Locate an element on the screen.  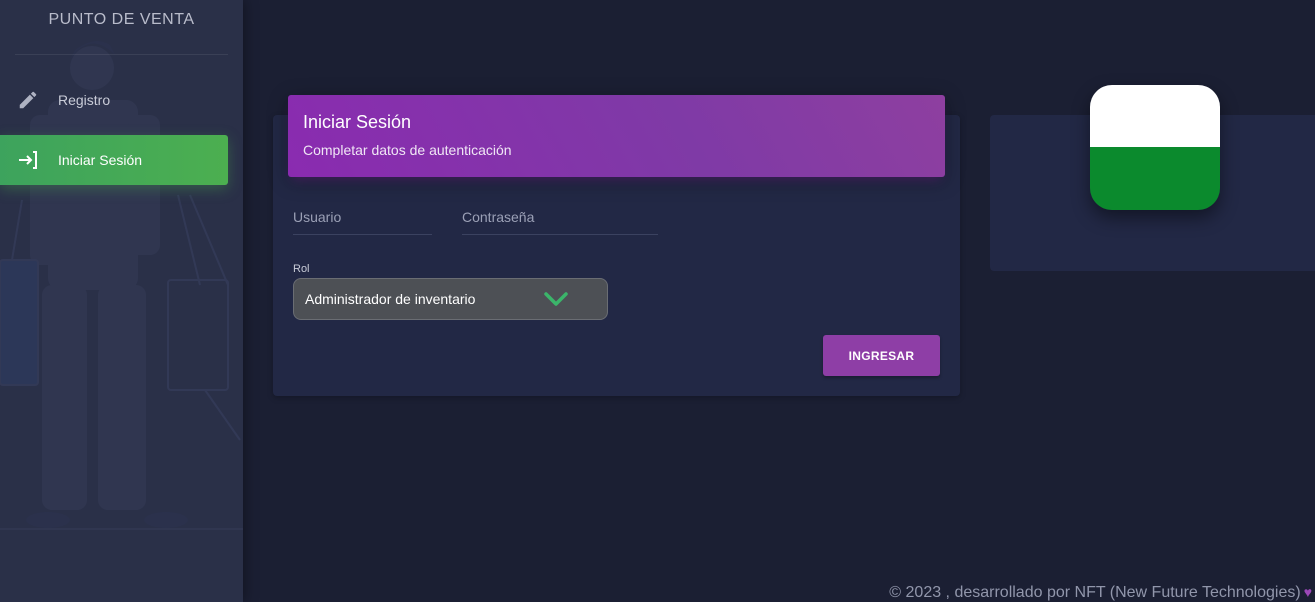
sidebar-nav: Registro Iniciar Sesión is located at coordinates (121, 130).